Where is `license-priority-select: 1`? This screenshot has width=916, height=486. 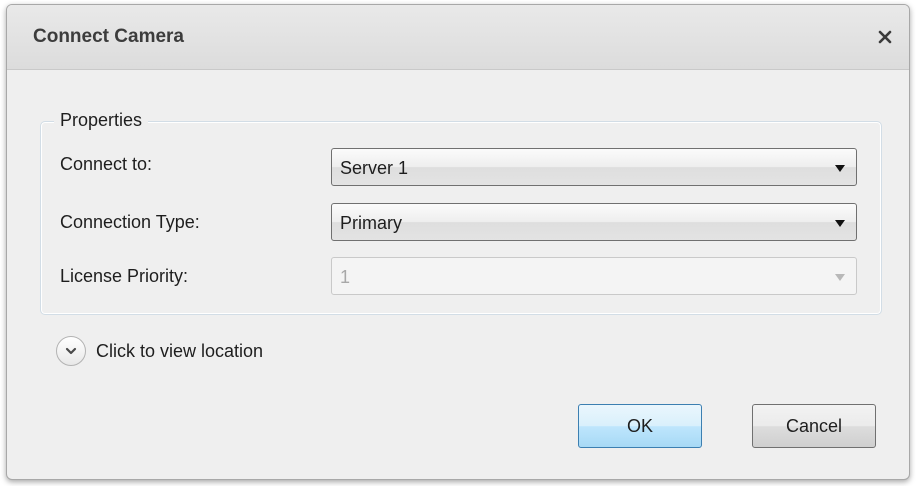 license-priority-select: 1 is located at coordinates (594, 276).